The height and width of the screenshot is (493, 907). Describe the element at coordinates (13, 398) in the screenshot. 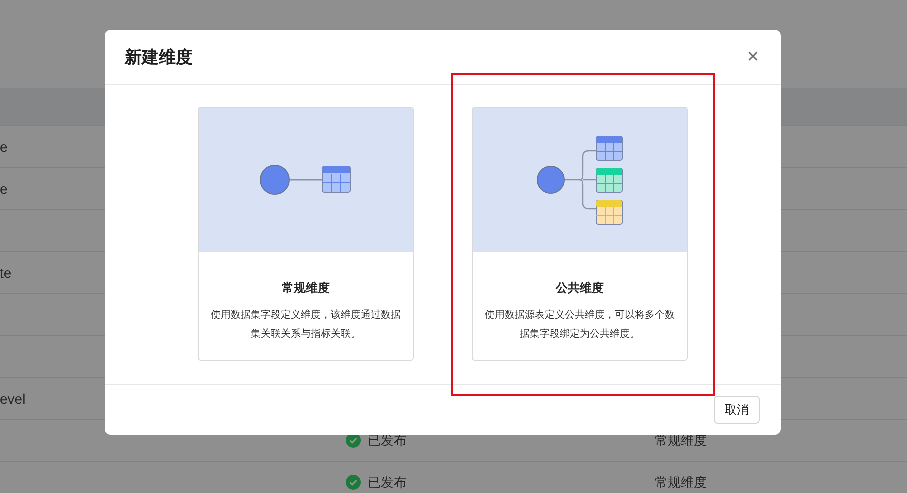

I see `table-cell: evel` at that location.